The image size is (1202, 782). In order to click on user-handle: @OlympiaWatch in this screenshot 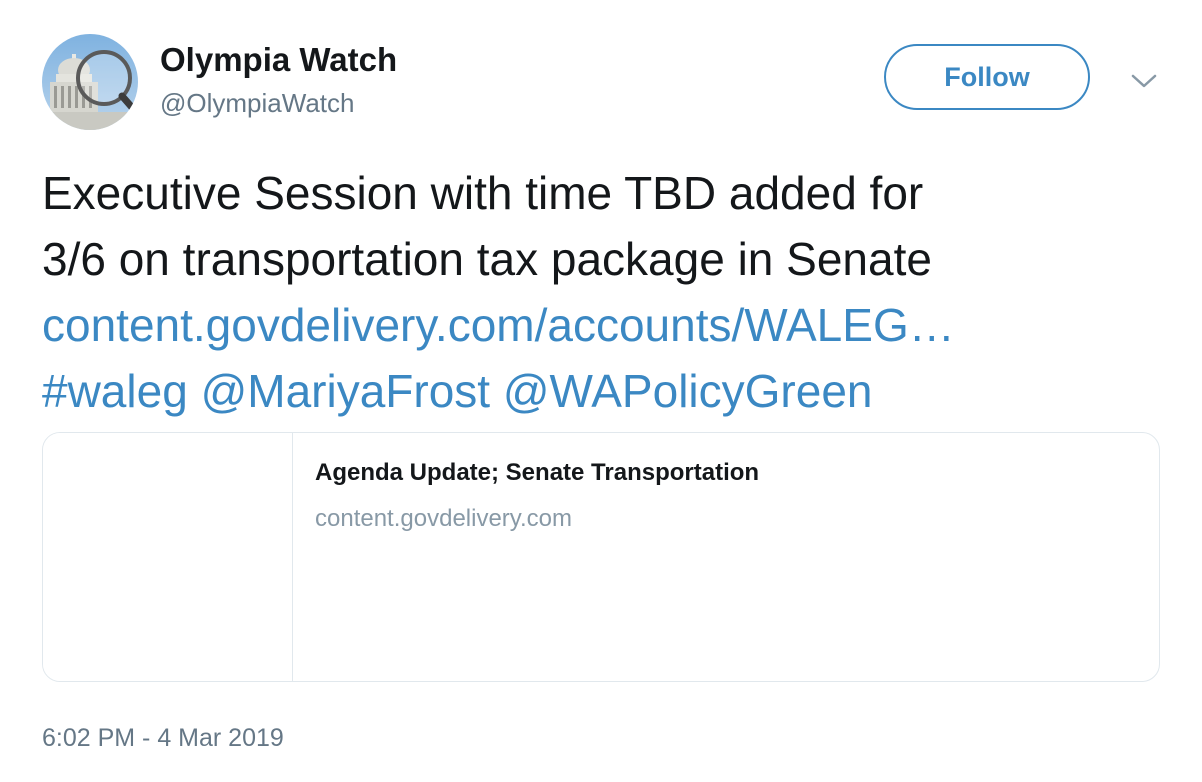, I will do `click(257, 103)`.